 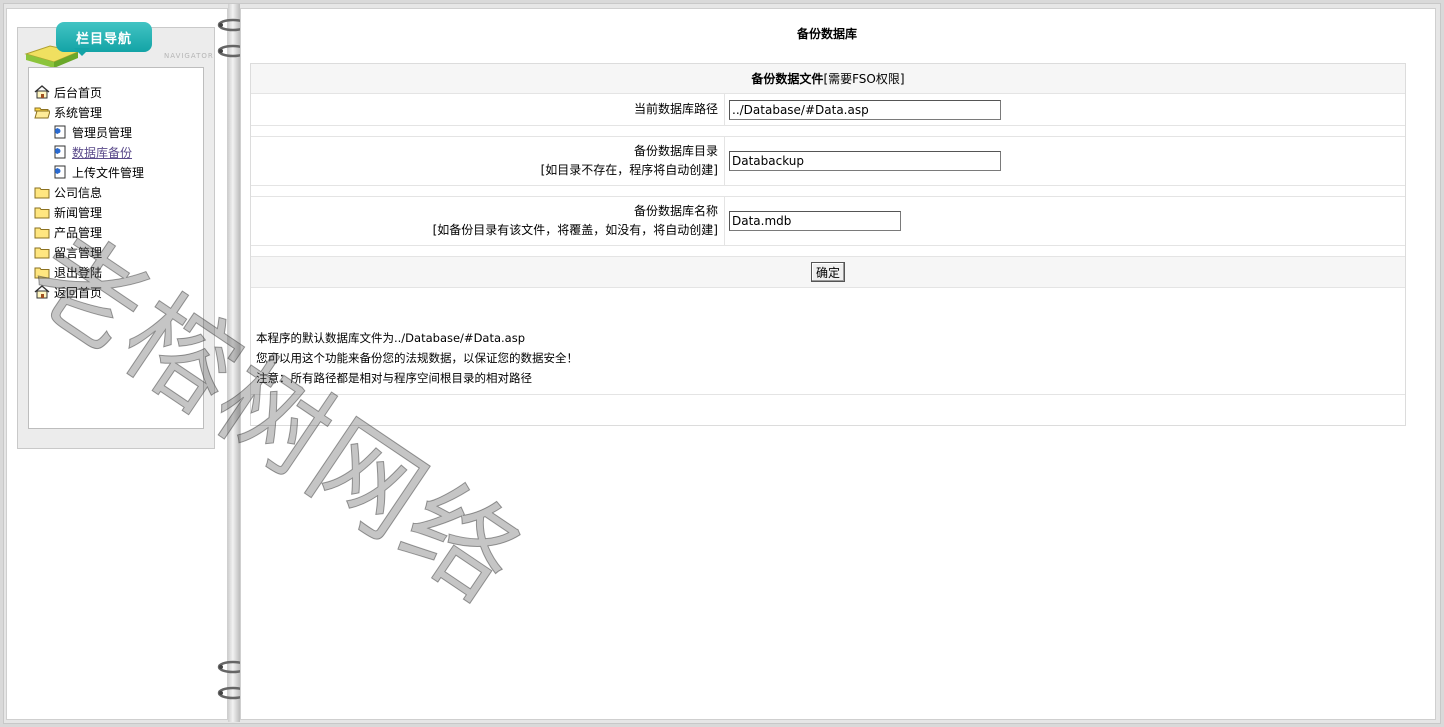 What do you see at coordinates (865, 109) in the screenshot?
I see `current-path-input` at bounding box center [865, 109].